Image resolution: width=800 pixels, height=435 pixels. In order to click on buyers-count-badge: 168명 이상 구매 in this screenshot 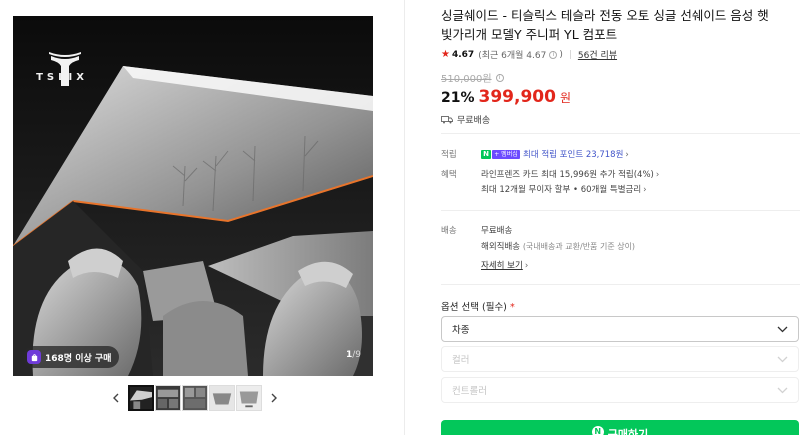, I will do `click(71, 357)`.